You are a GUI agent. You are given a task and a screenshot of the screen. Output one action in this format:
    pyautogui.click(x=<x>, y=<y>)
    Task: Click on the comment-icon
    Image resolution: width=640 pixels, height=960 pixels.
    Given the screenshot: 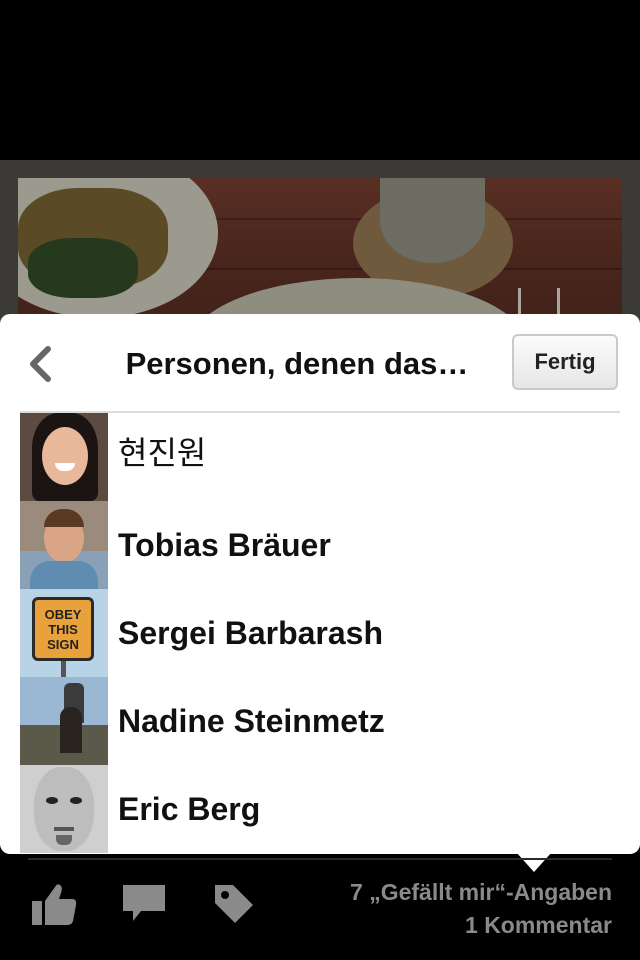 What is the action you would take?
    pyautogui.click(x=144, y=903)
    